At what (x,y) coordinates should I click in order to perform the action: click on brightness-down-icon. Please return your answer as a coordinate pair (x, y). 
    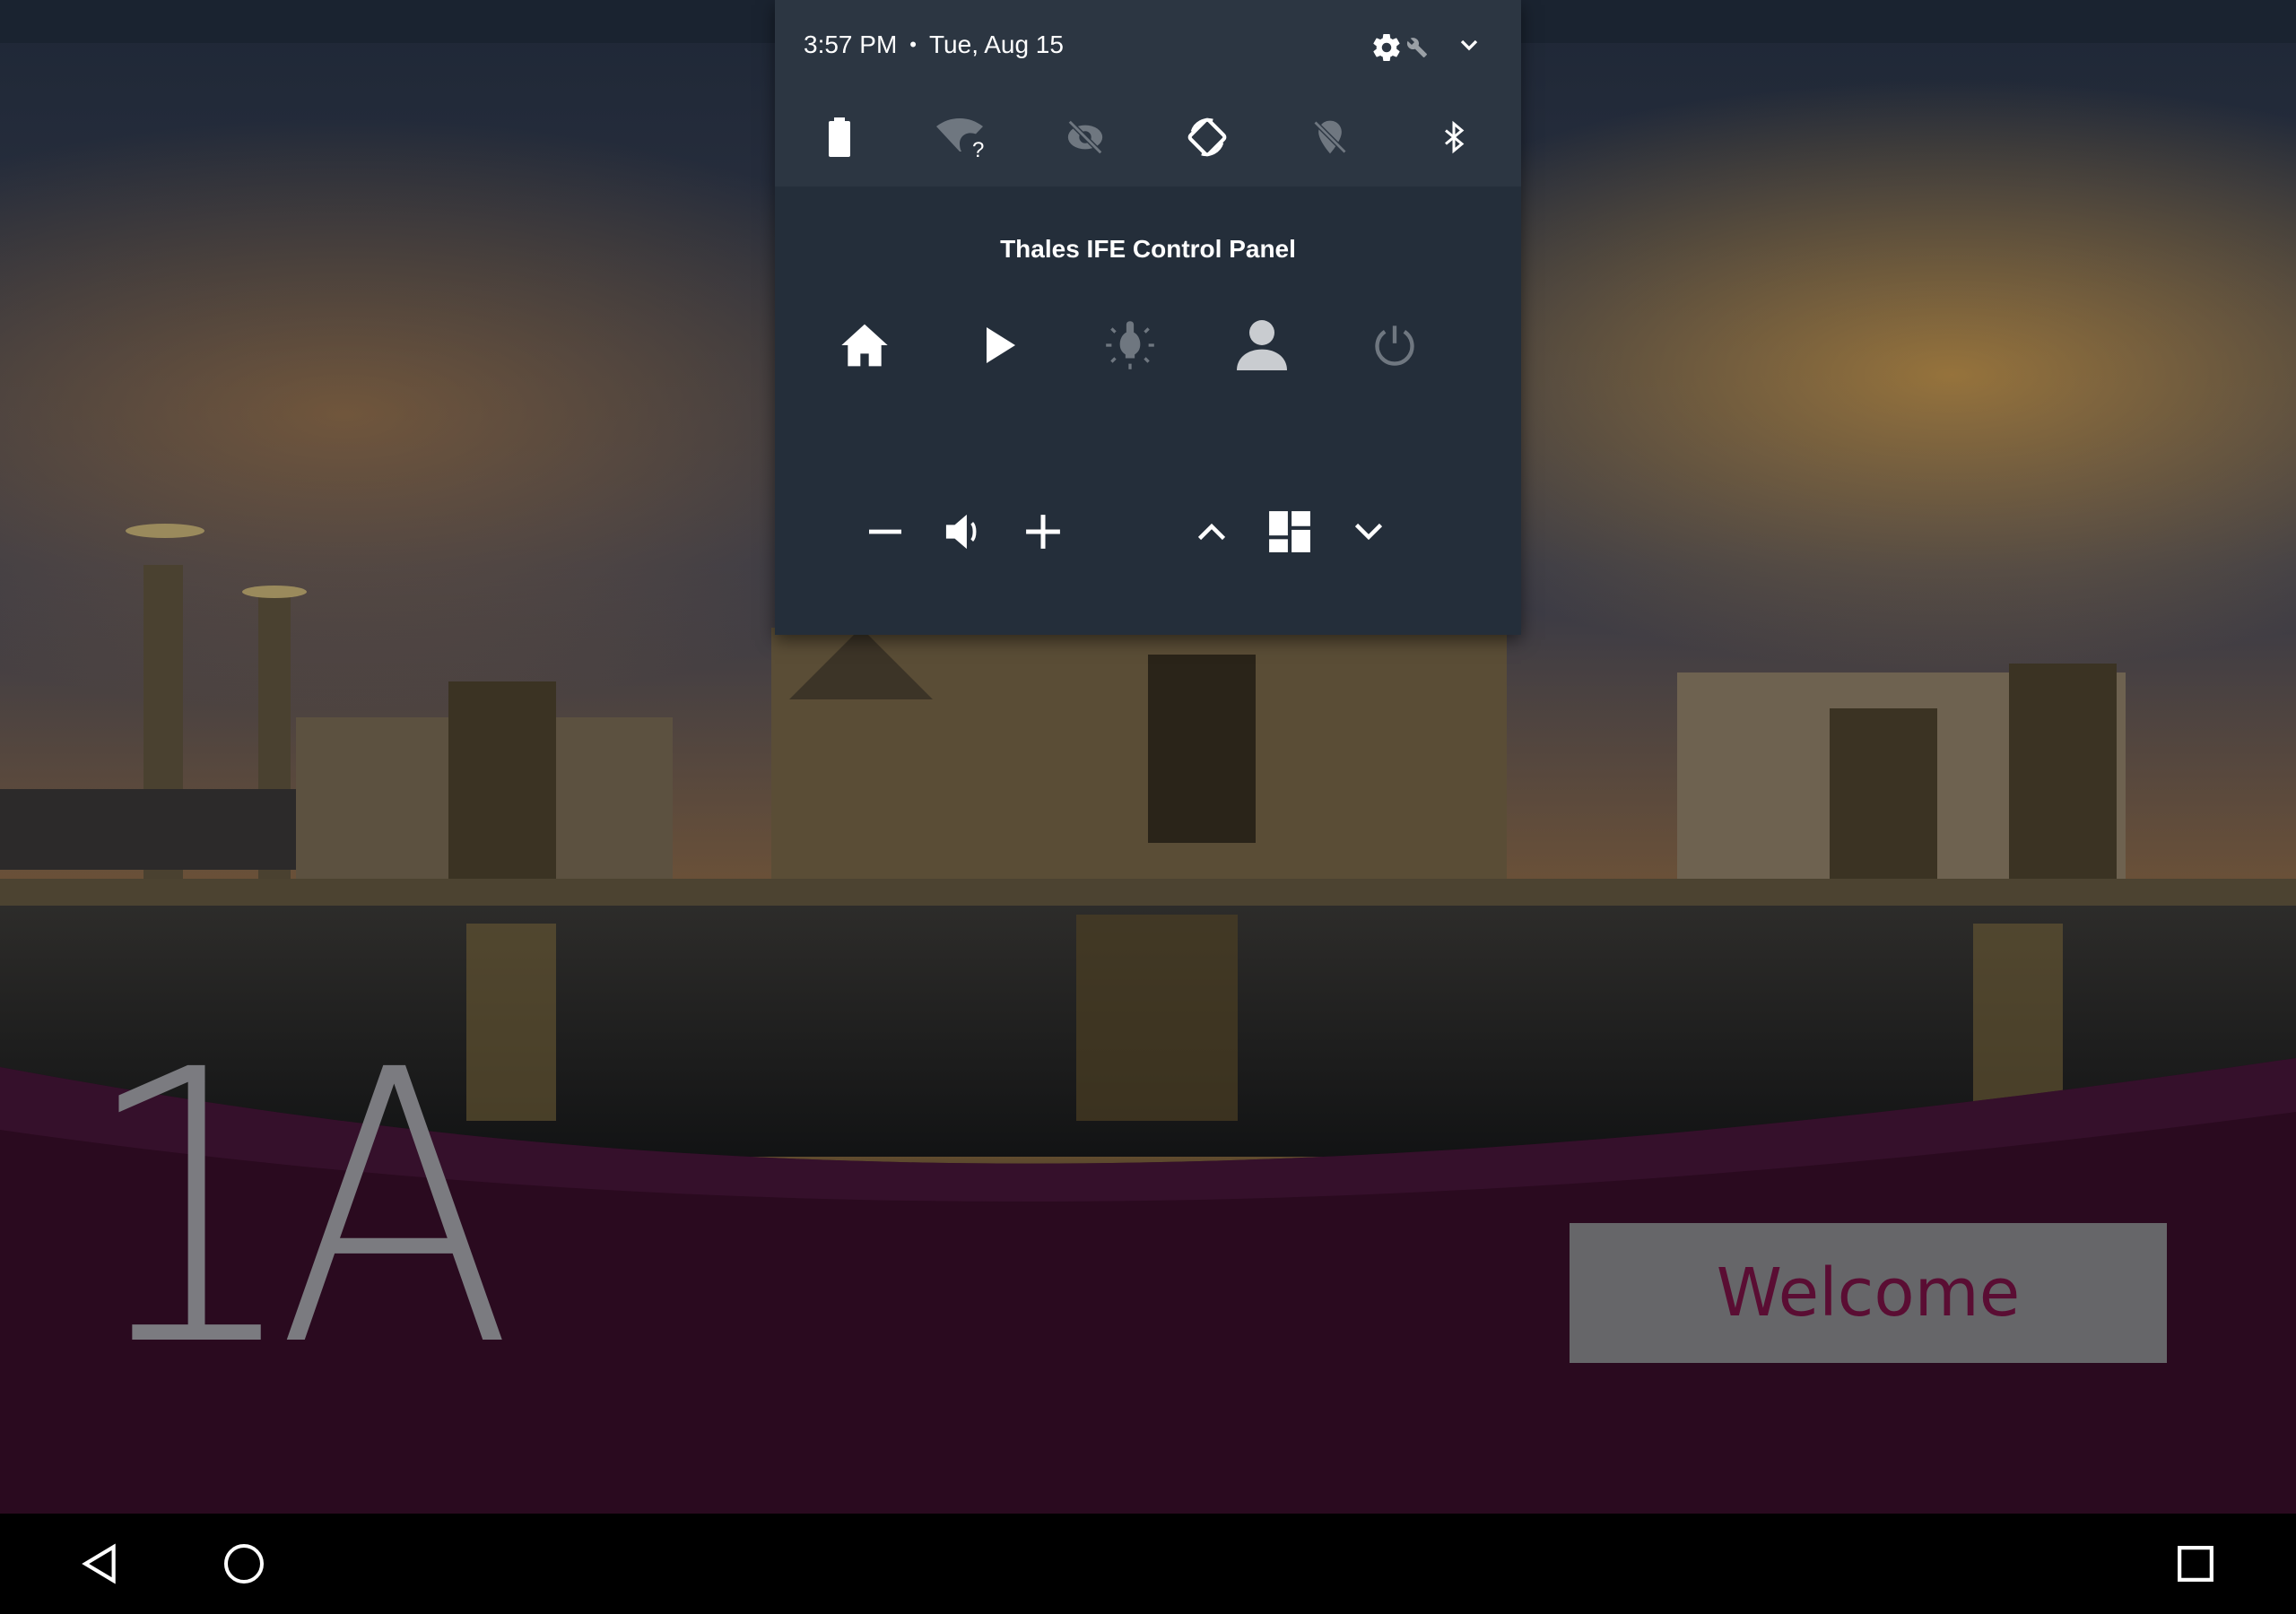
    Looking at the image, I should click on (1368, 532).